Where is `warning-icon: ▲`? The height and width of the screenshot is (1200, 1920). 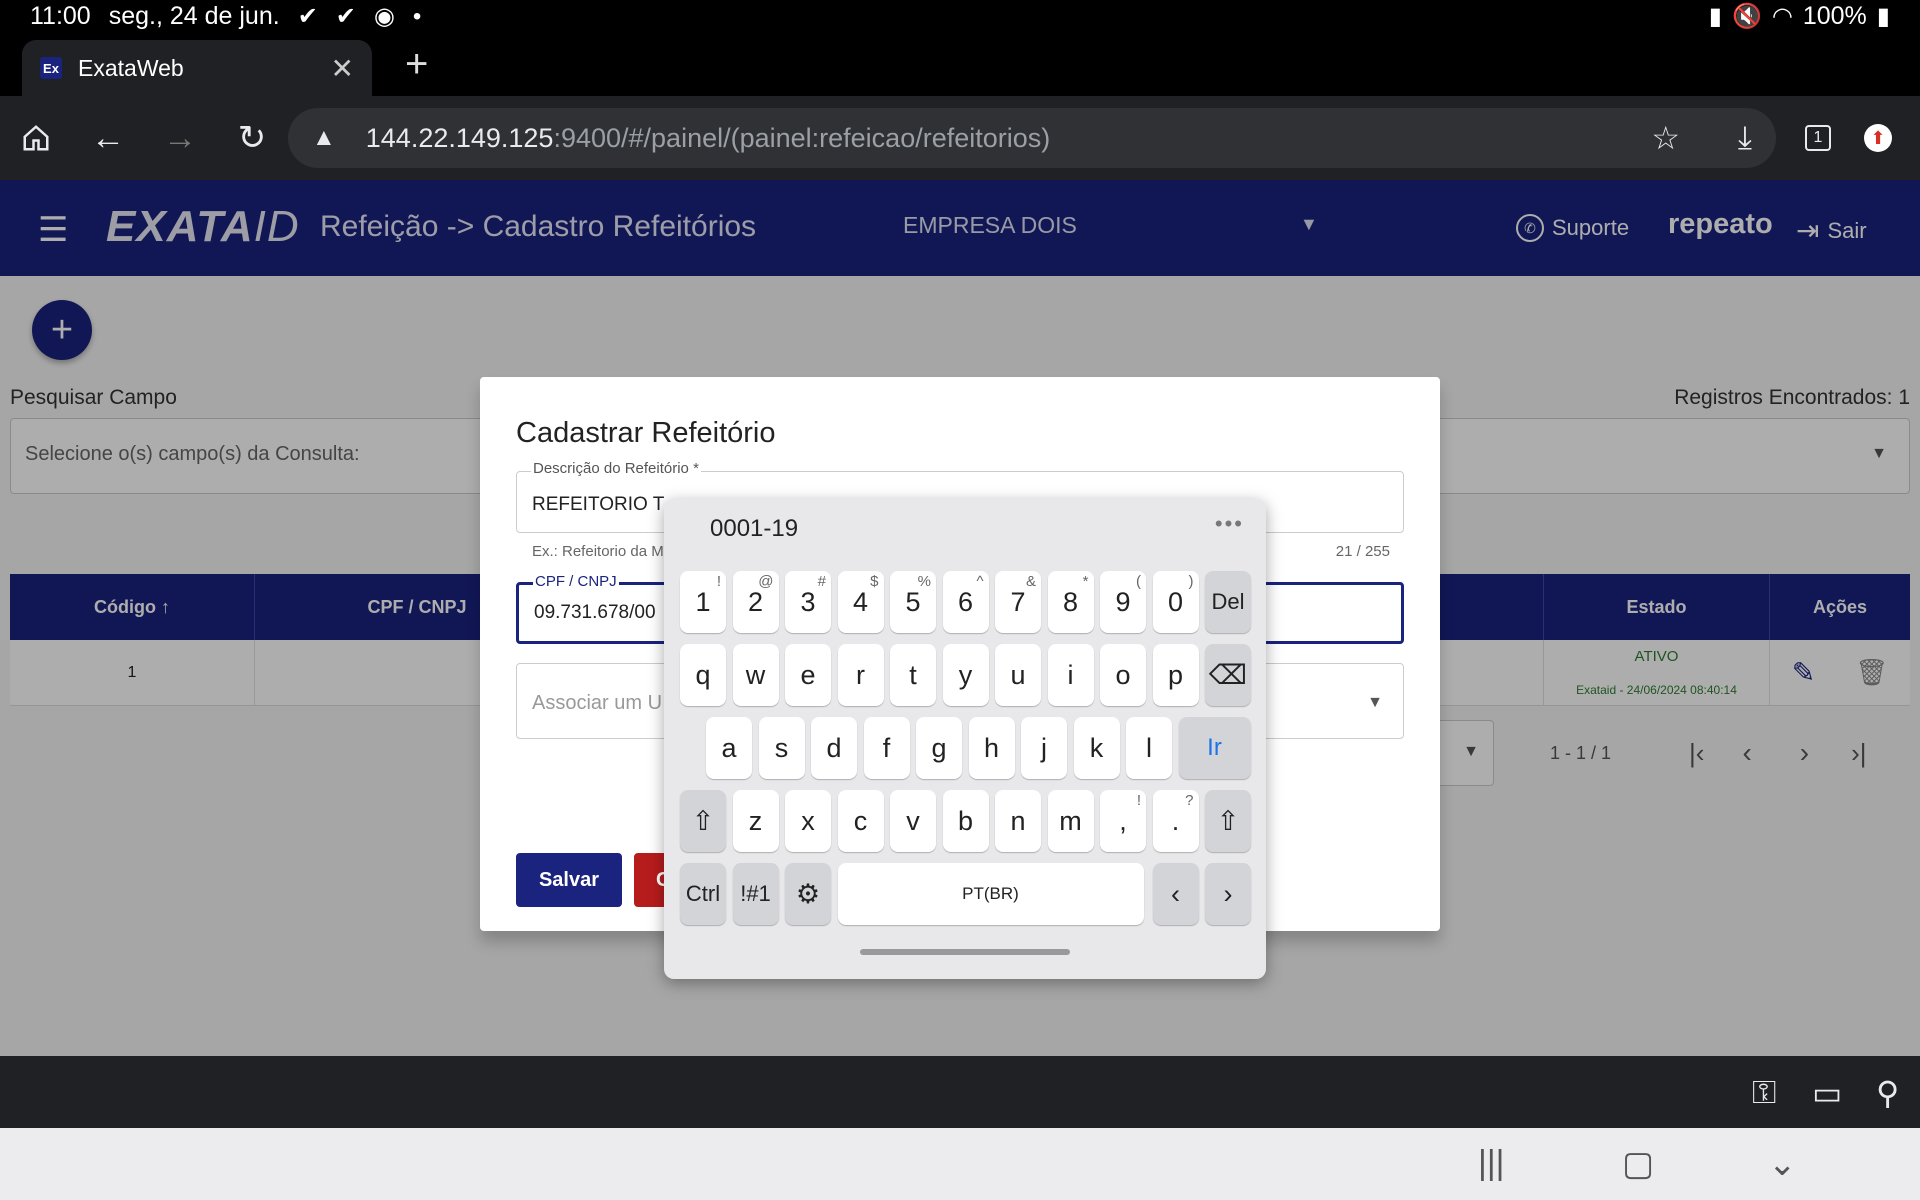
warning-icon: ▲ is located at coordinates (324, 137).